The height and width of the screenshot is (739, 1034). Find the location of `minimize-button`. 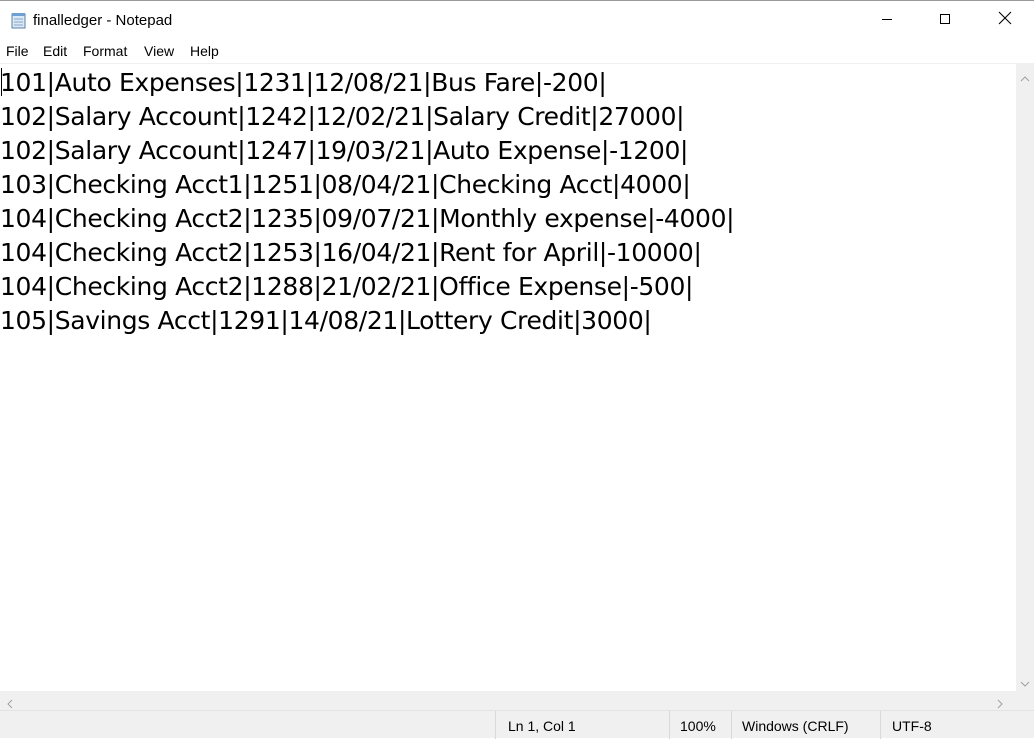

minimize-button is located at coordinates (887, 20).